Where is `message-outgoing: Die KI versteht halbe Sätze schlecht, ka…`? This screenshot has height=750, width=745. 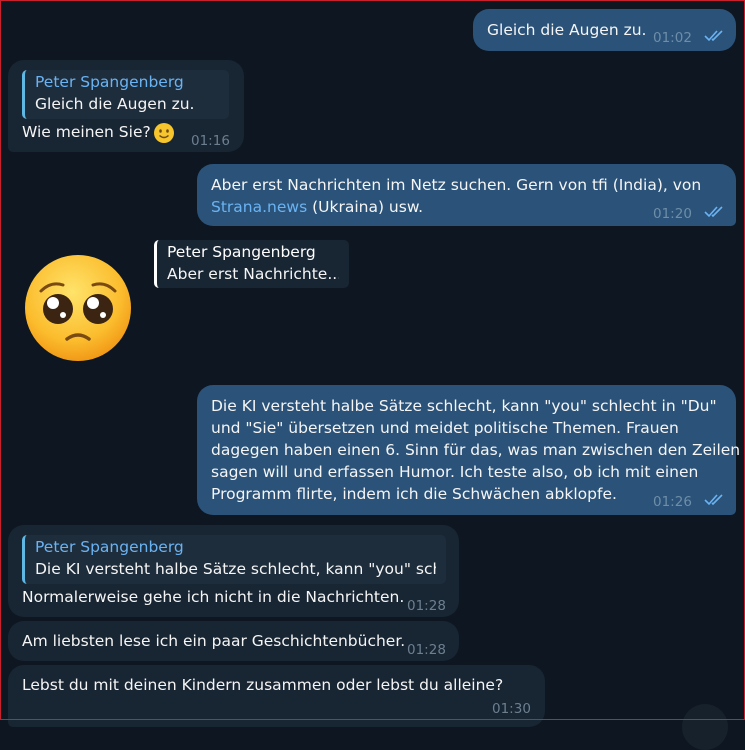 message-outgoing: Die KI versteht halbe Sätze schlecht, ka… is located at coordinates (468, 450).